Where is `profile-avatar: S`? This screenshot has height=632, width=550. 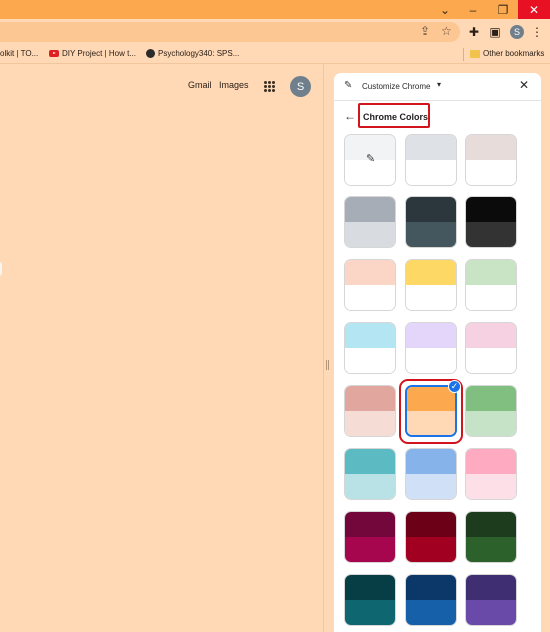
profile-avatar: S is located at coordinates (517, 32).